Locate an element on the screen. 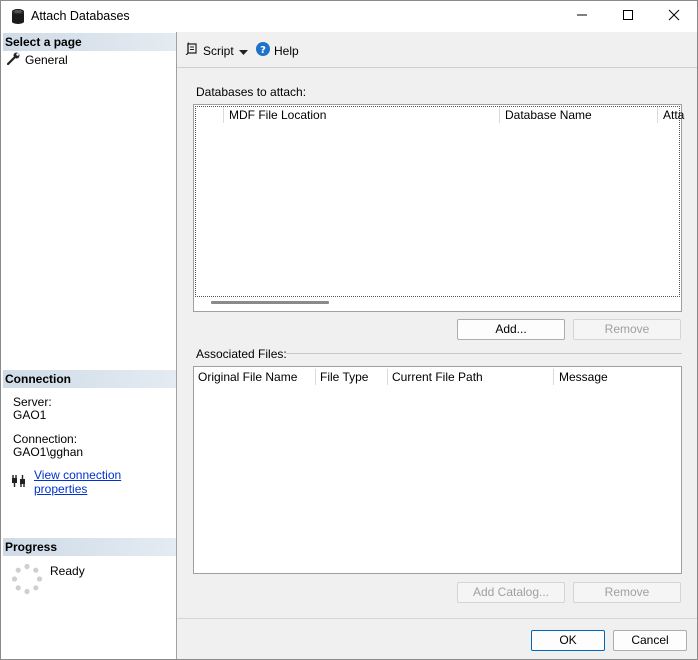  remove-associated-file-button: Remove is located at coordinates (627, 592).